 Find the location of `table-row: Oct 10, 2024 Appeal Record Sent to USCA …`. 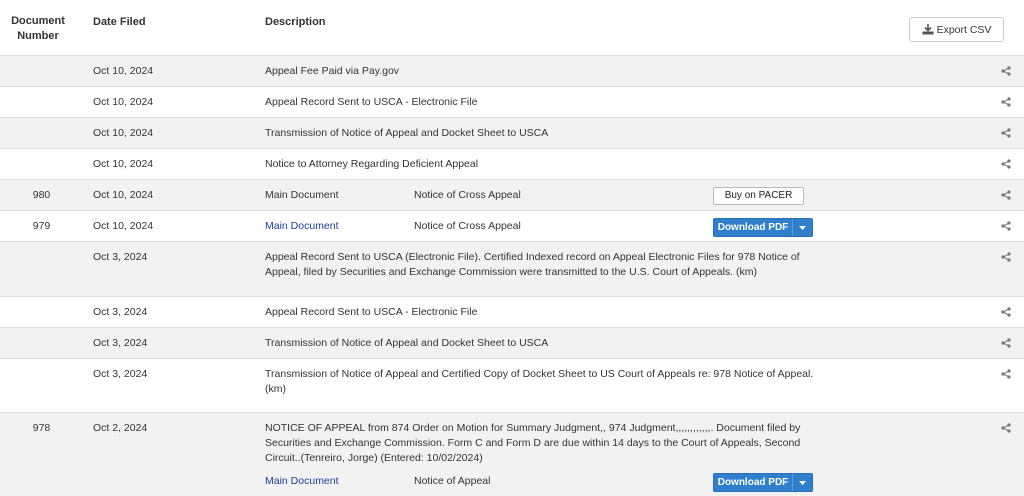

table-row: Oct 10, 2024 Appeal Record Sent to USCA … is located at coordinates (512, 102).